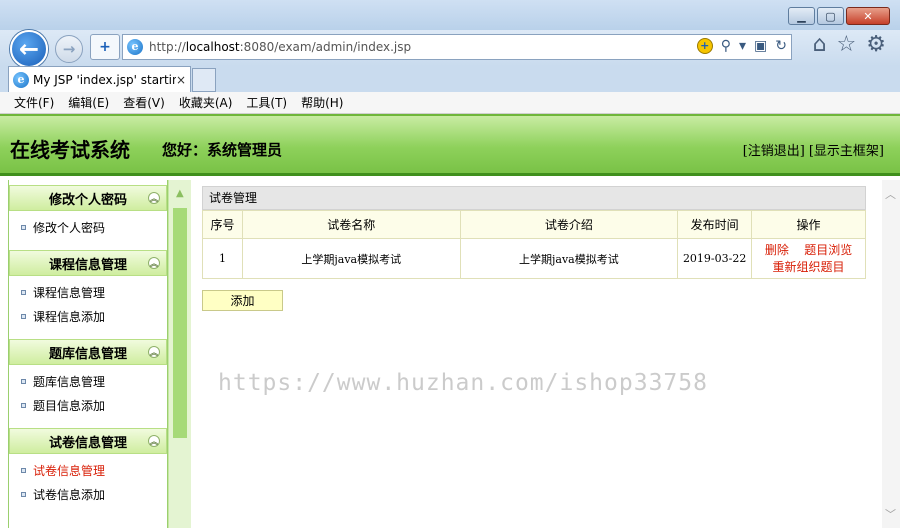 This screenshot has height=528, width=900. I want to click on dropdown-icon: ▾, so click(742, 46).